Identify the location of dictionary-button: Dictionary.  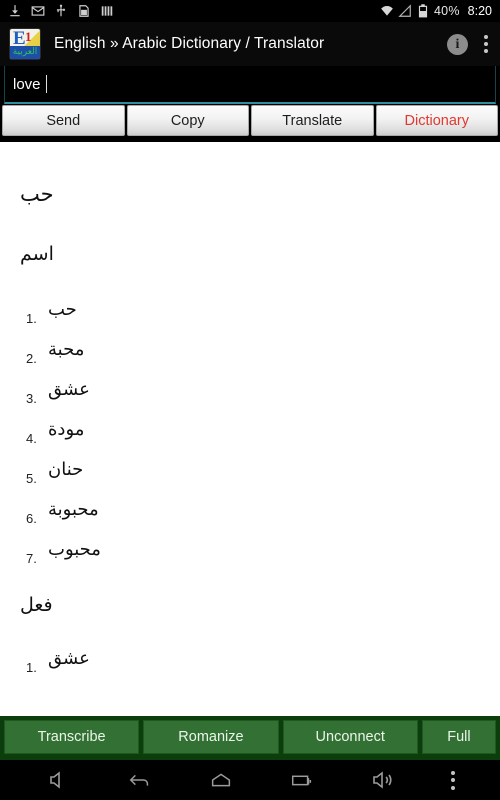
(436, 120).